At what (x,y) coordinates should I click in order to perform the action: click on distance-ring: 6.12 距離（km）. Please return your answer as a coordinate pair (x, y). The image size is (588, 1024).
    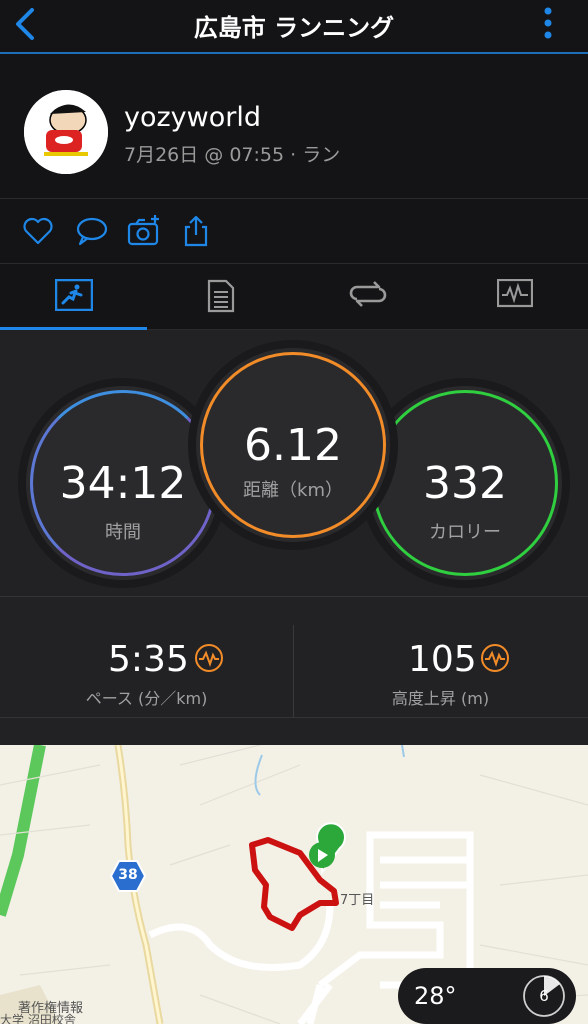
    Looking at the image, I should click on (293, 445).